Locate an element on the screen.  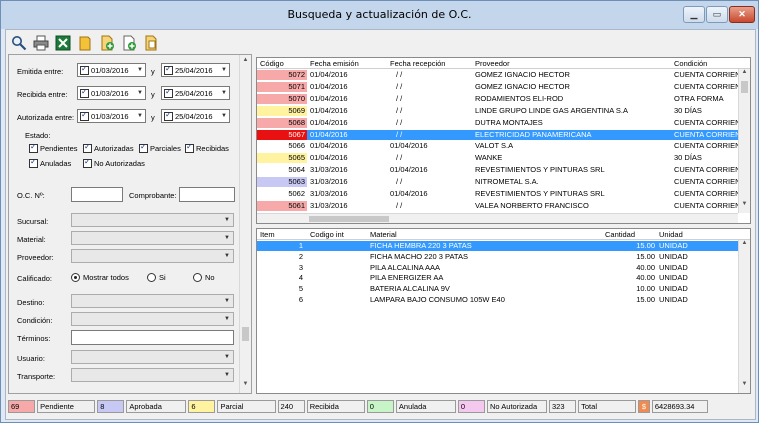
new-document-button is located at coordinates (129, 43).